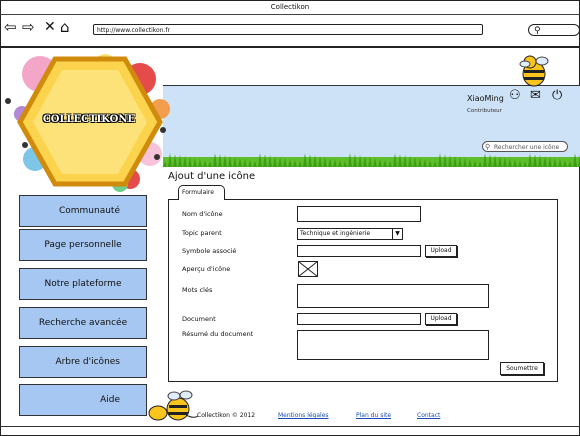  Describe the element at coordinates (173, 405) in the screenshot. I see `bee-mascot-footer-icon` at that location.